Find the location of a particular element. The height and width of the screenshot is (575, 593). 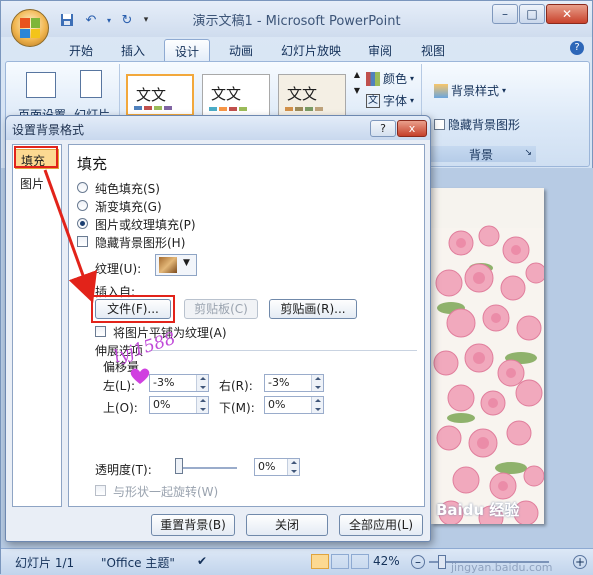

picture-texture-fill-radio is located at coordinates (82, 223).